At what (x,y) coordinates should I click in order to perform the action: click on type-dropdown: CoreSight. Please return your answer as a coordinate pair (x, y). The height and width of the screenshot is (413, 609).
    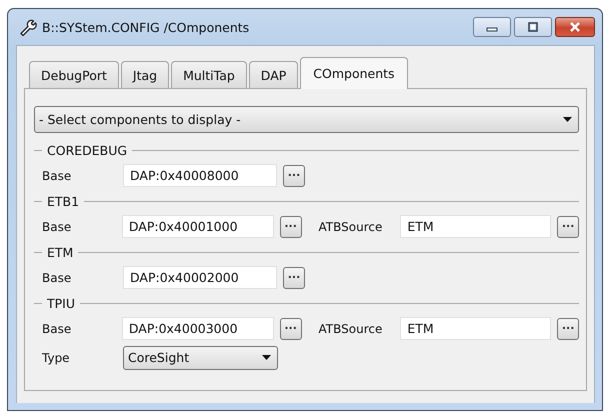
    Looking at the image, I should click on (200, 358).